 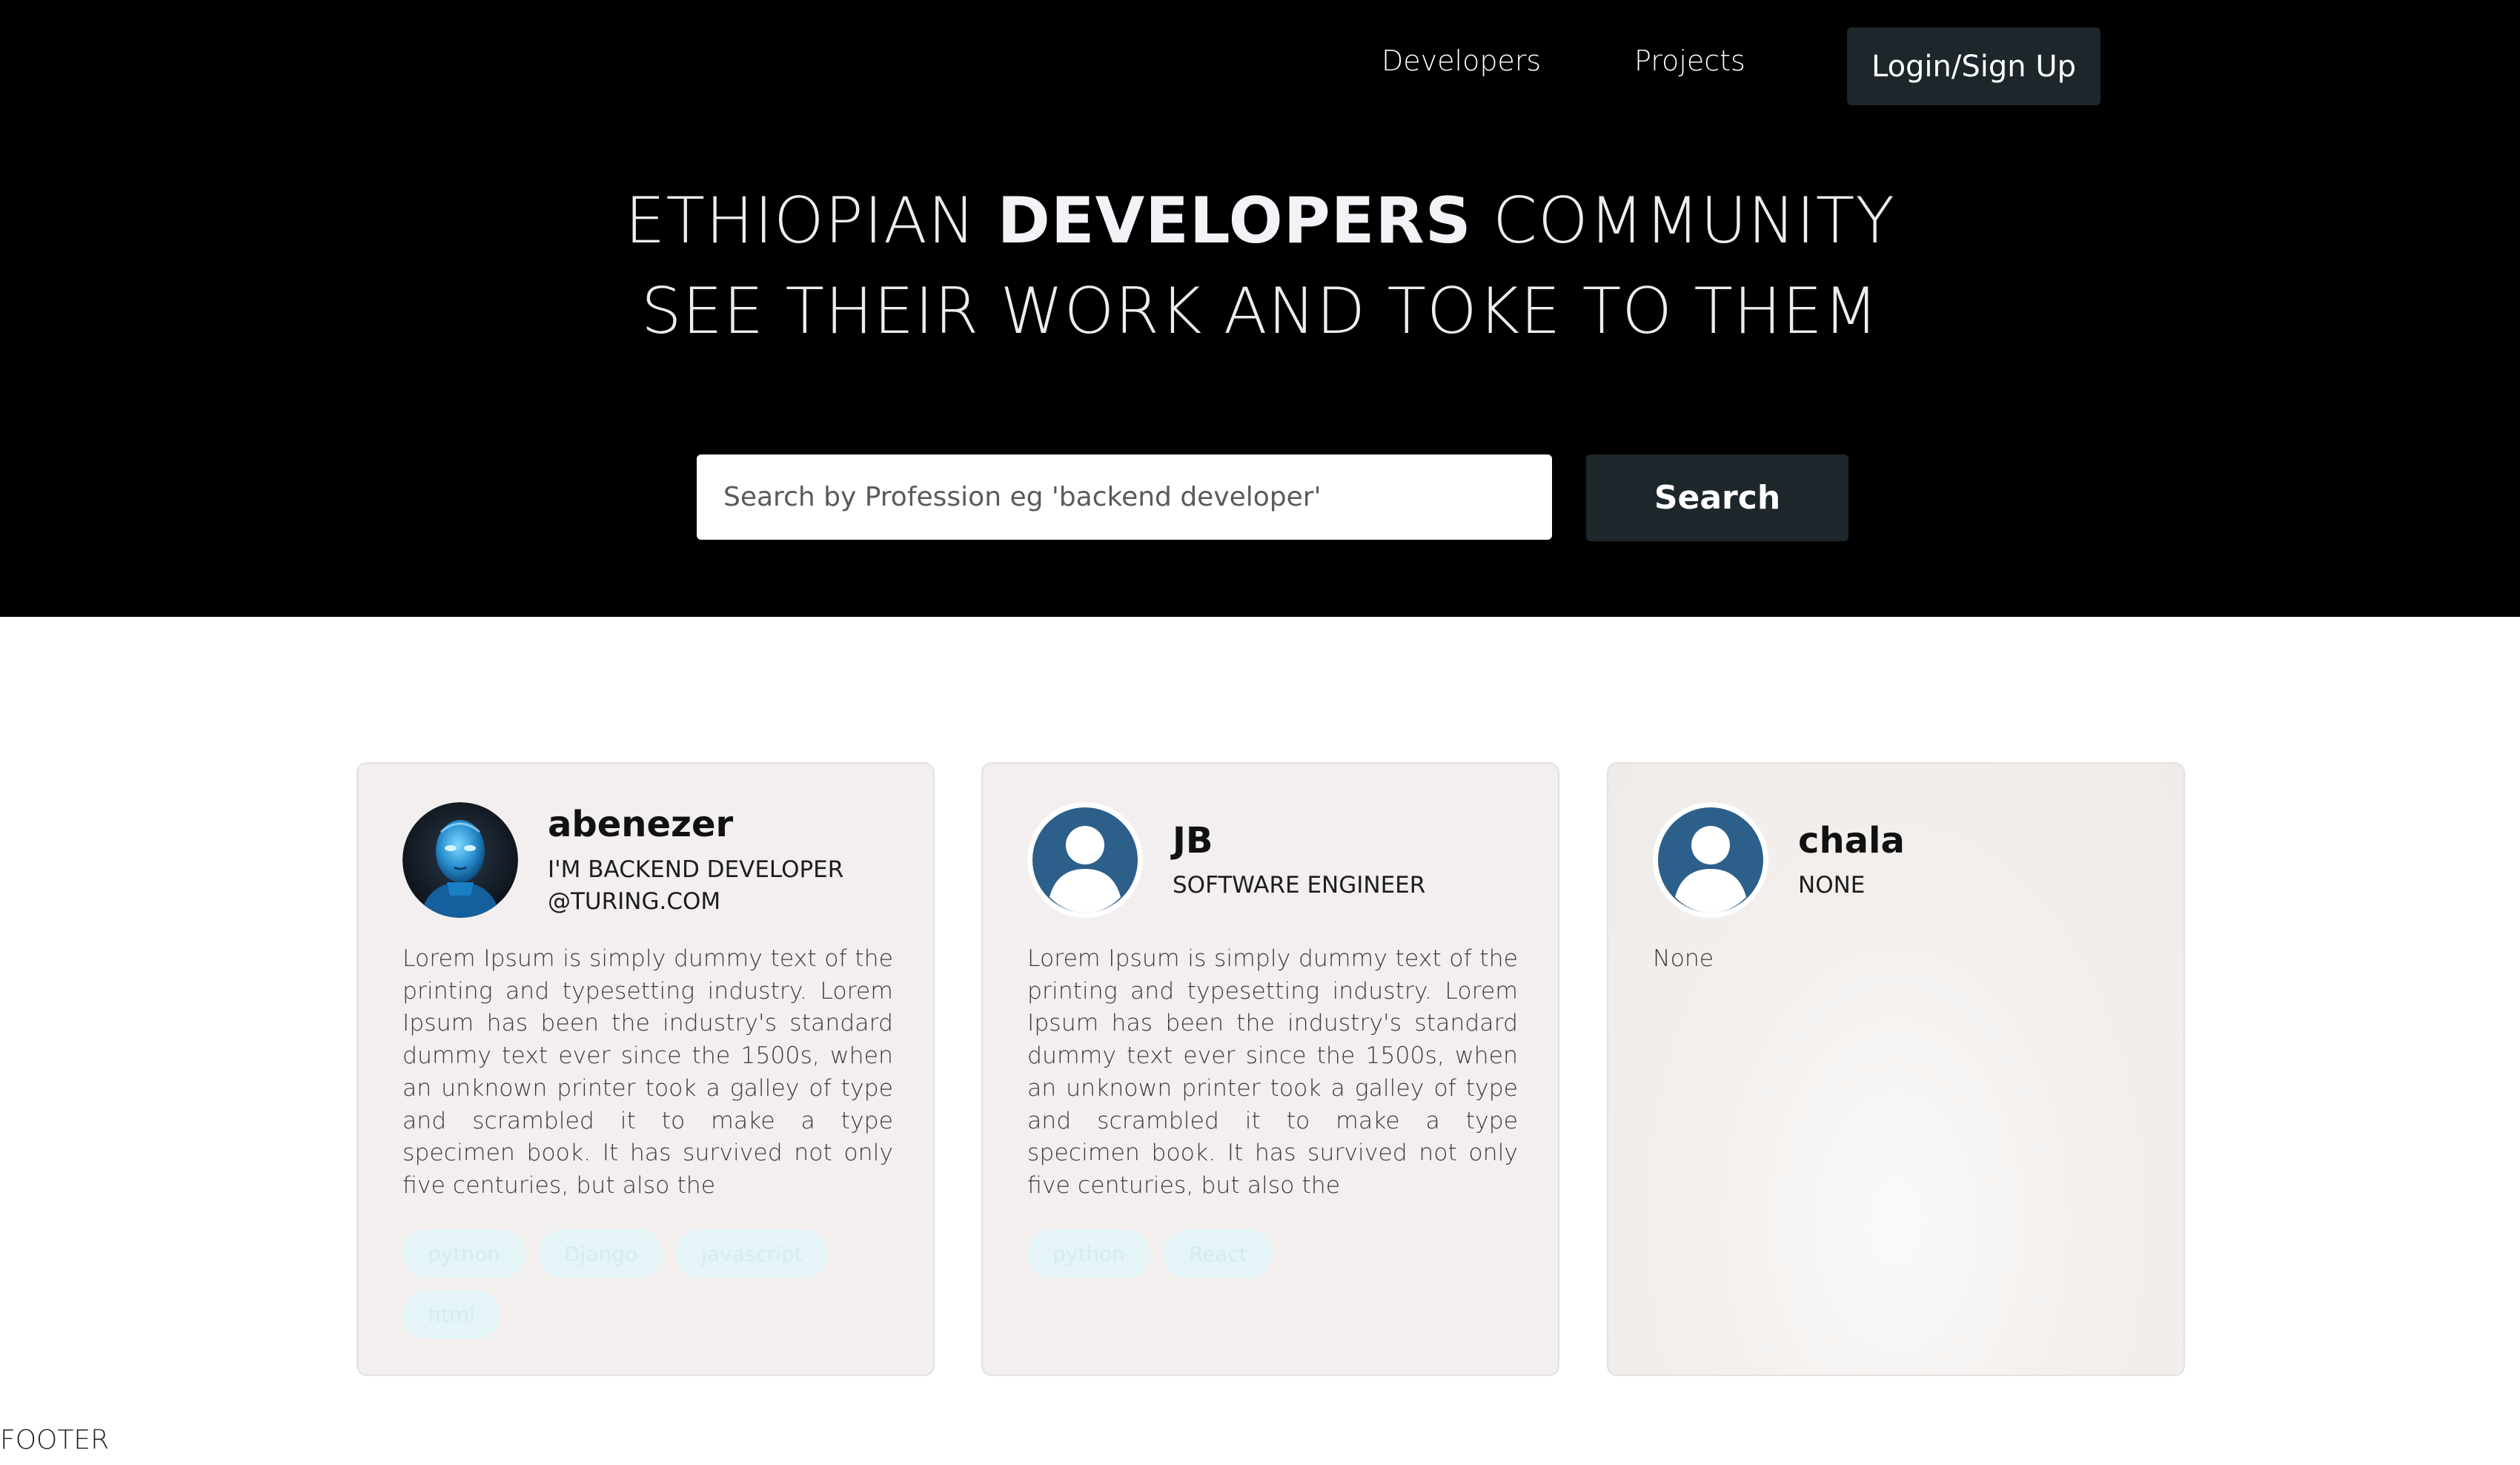 I want to click on developer-title: NONE, so click(x=1832, y=885).